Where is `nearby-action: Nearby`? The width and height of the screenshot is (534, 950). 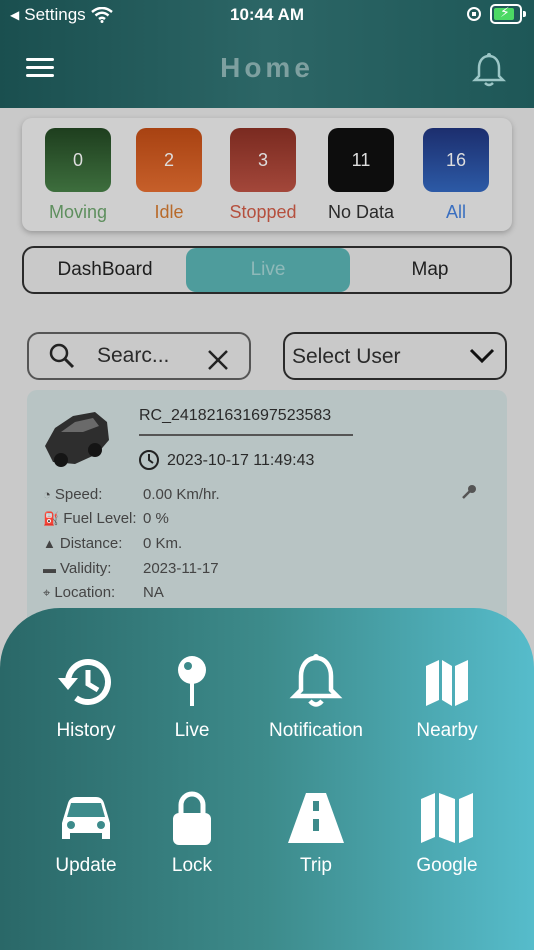 nearby-action: Nearby is located at coordinates (447, 697).